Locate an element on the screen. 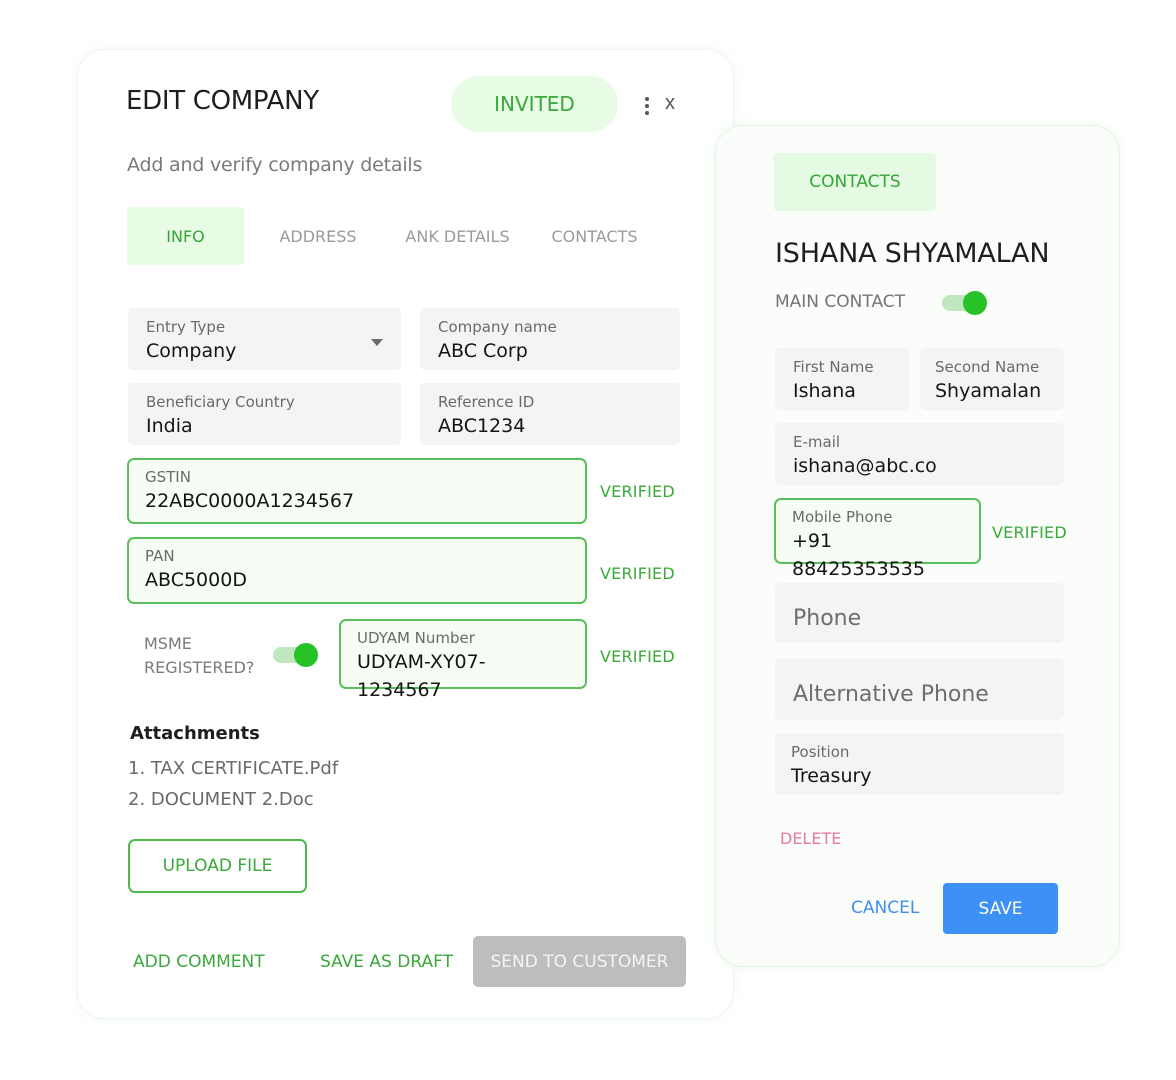  gstin-field: GSTIN 22ABC0000A1234567 is located at coordinates (357, 491).